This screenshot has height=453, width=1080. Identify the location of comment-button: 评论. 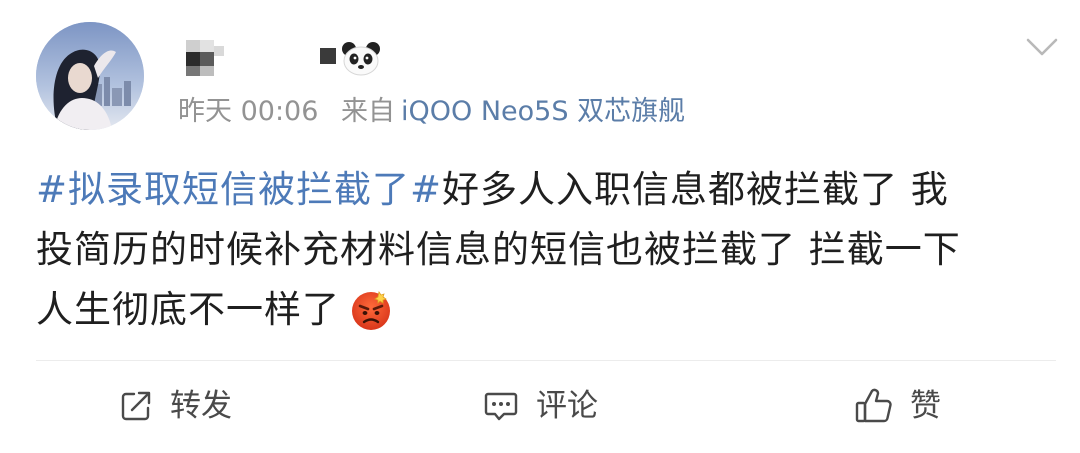
(540, 406).